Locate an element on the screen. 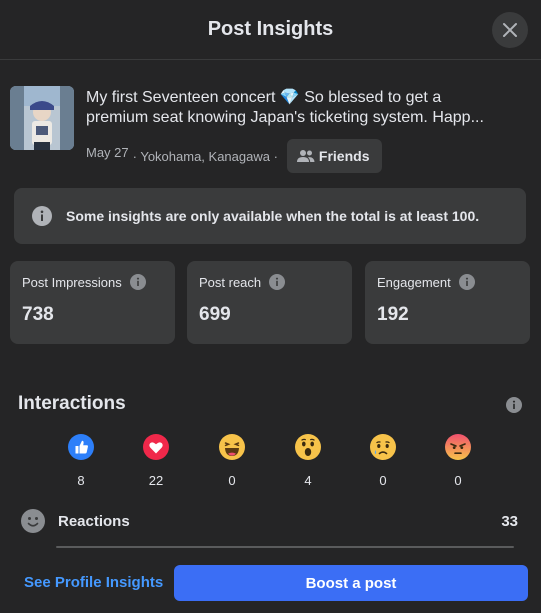  stat-value: 738 is located at coordinates (38, 314).